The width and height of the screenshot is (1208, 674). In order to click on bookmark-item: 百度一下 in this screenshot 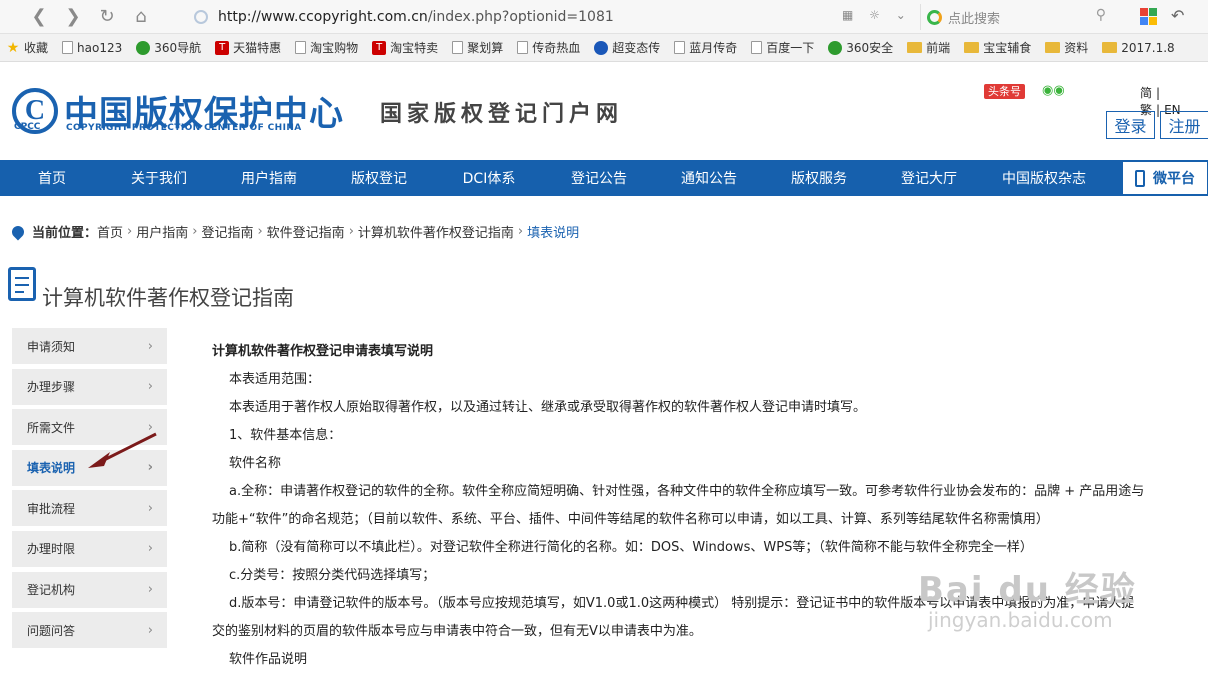, I will do `click(782, 47)`.